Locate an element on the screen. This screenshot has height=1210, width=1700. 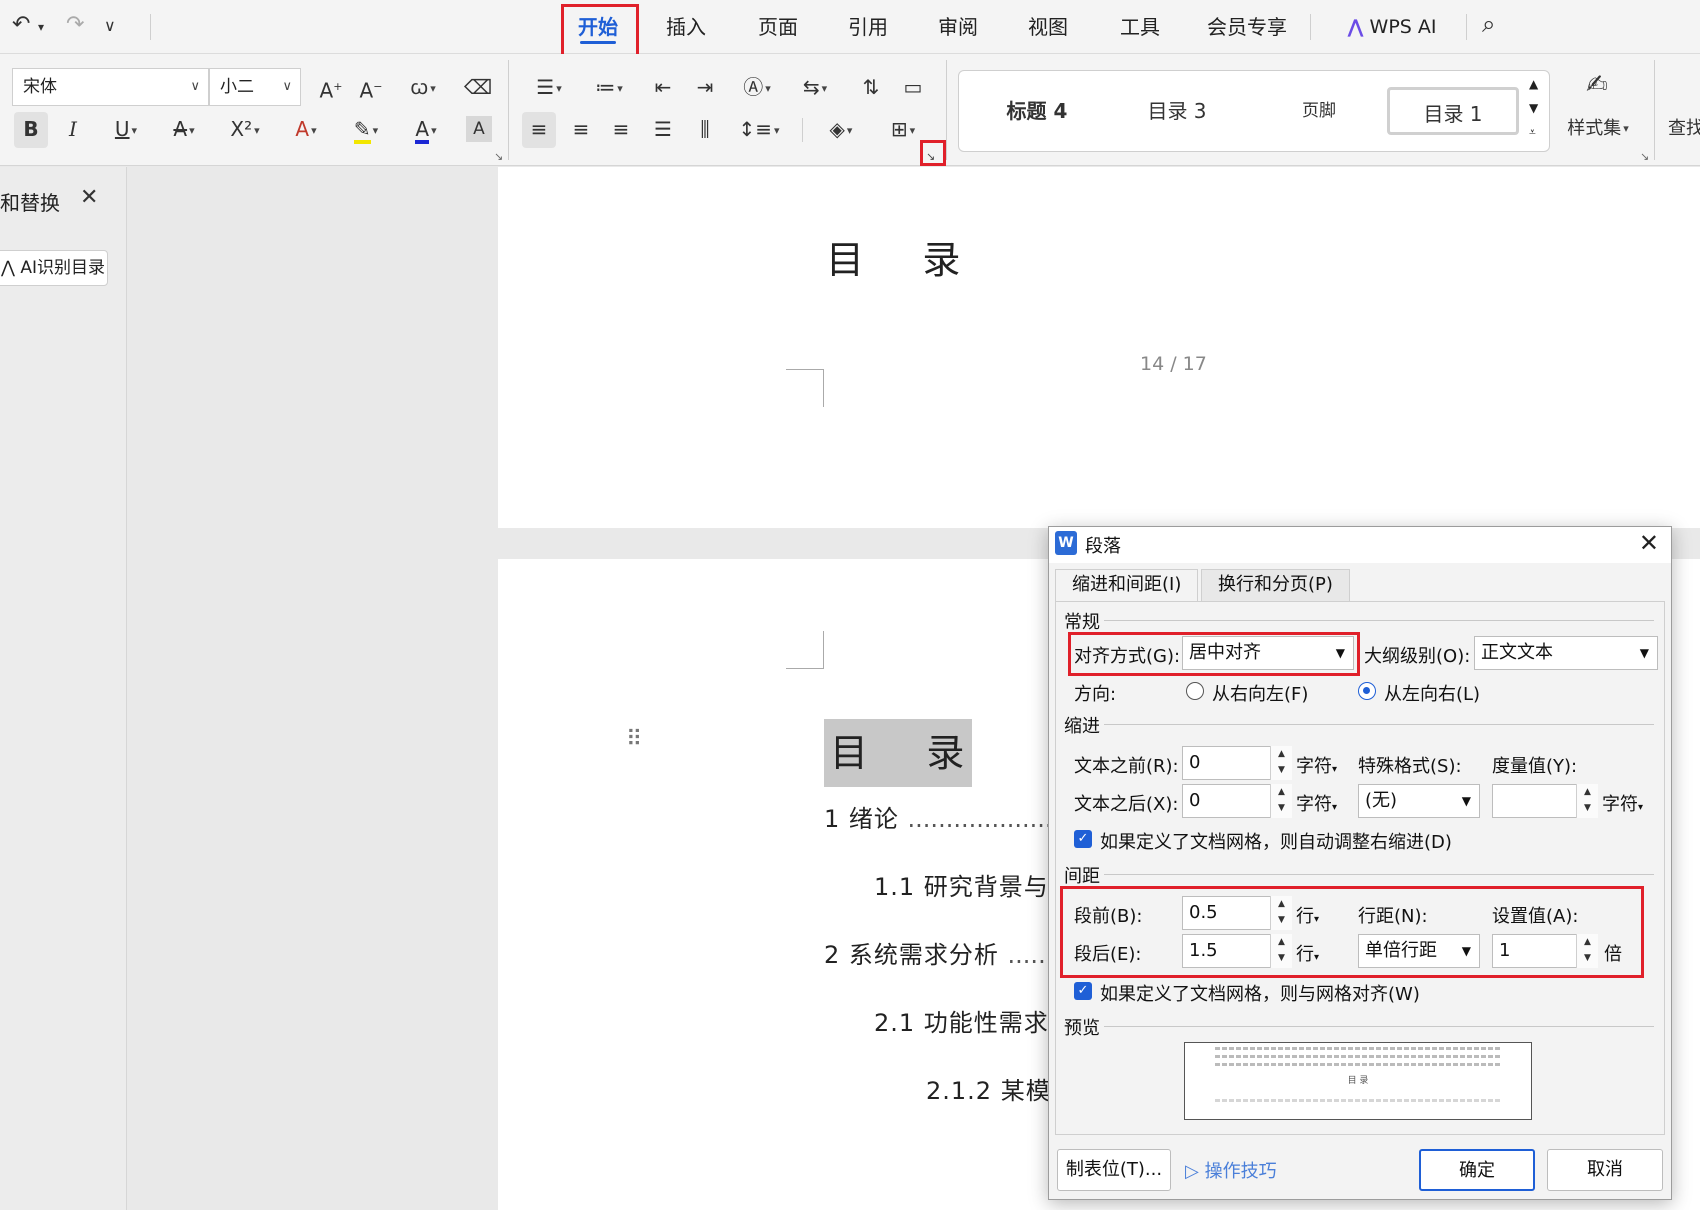
style-heading-4: 标题 4 is located at coordinates (1037, 111).